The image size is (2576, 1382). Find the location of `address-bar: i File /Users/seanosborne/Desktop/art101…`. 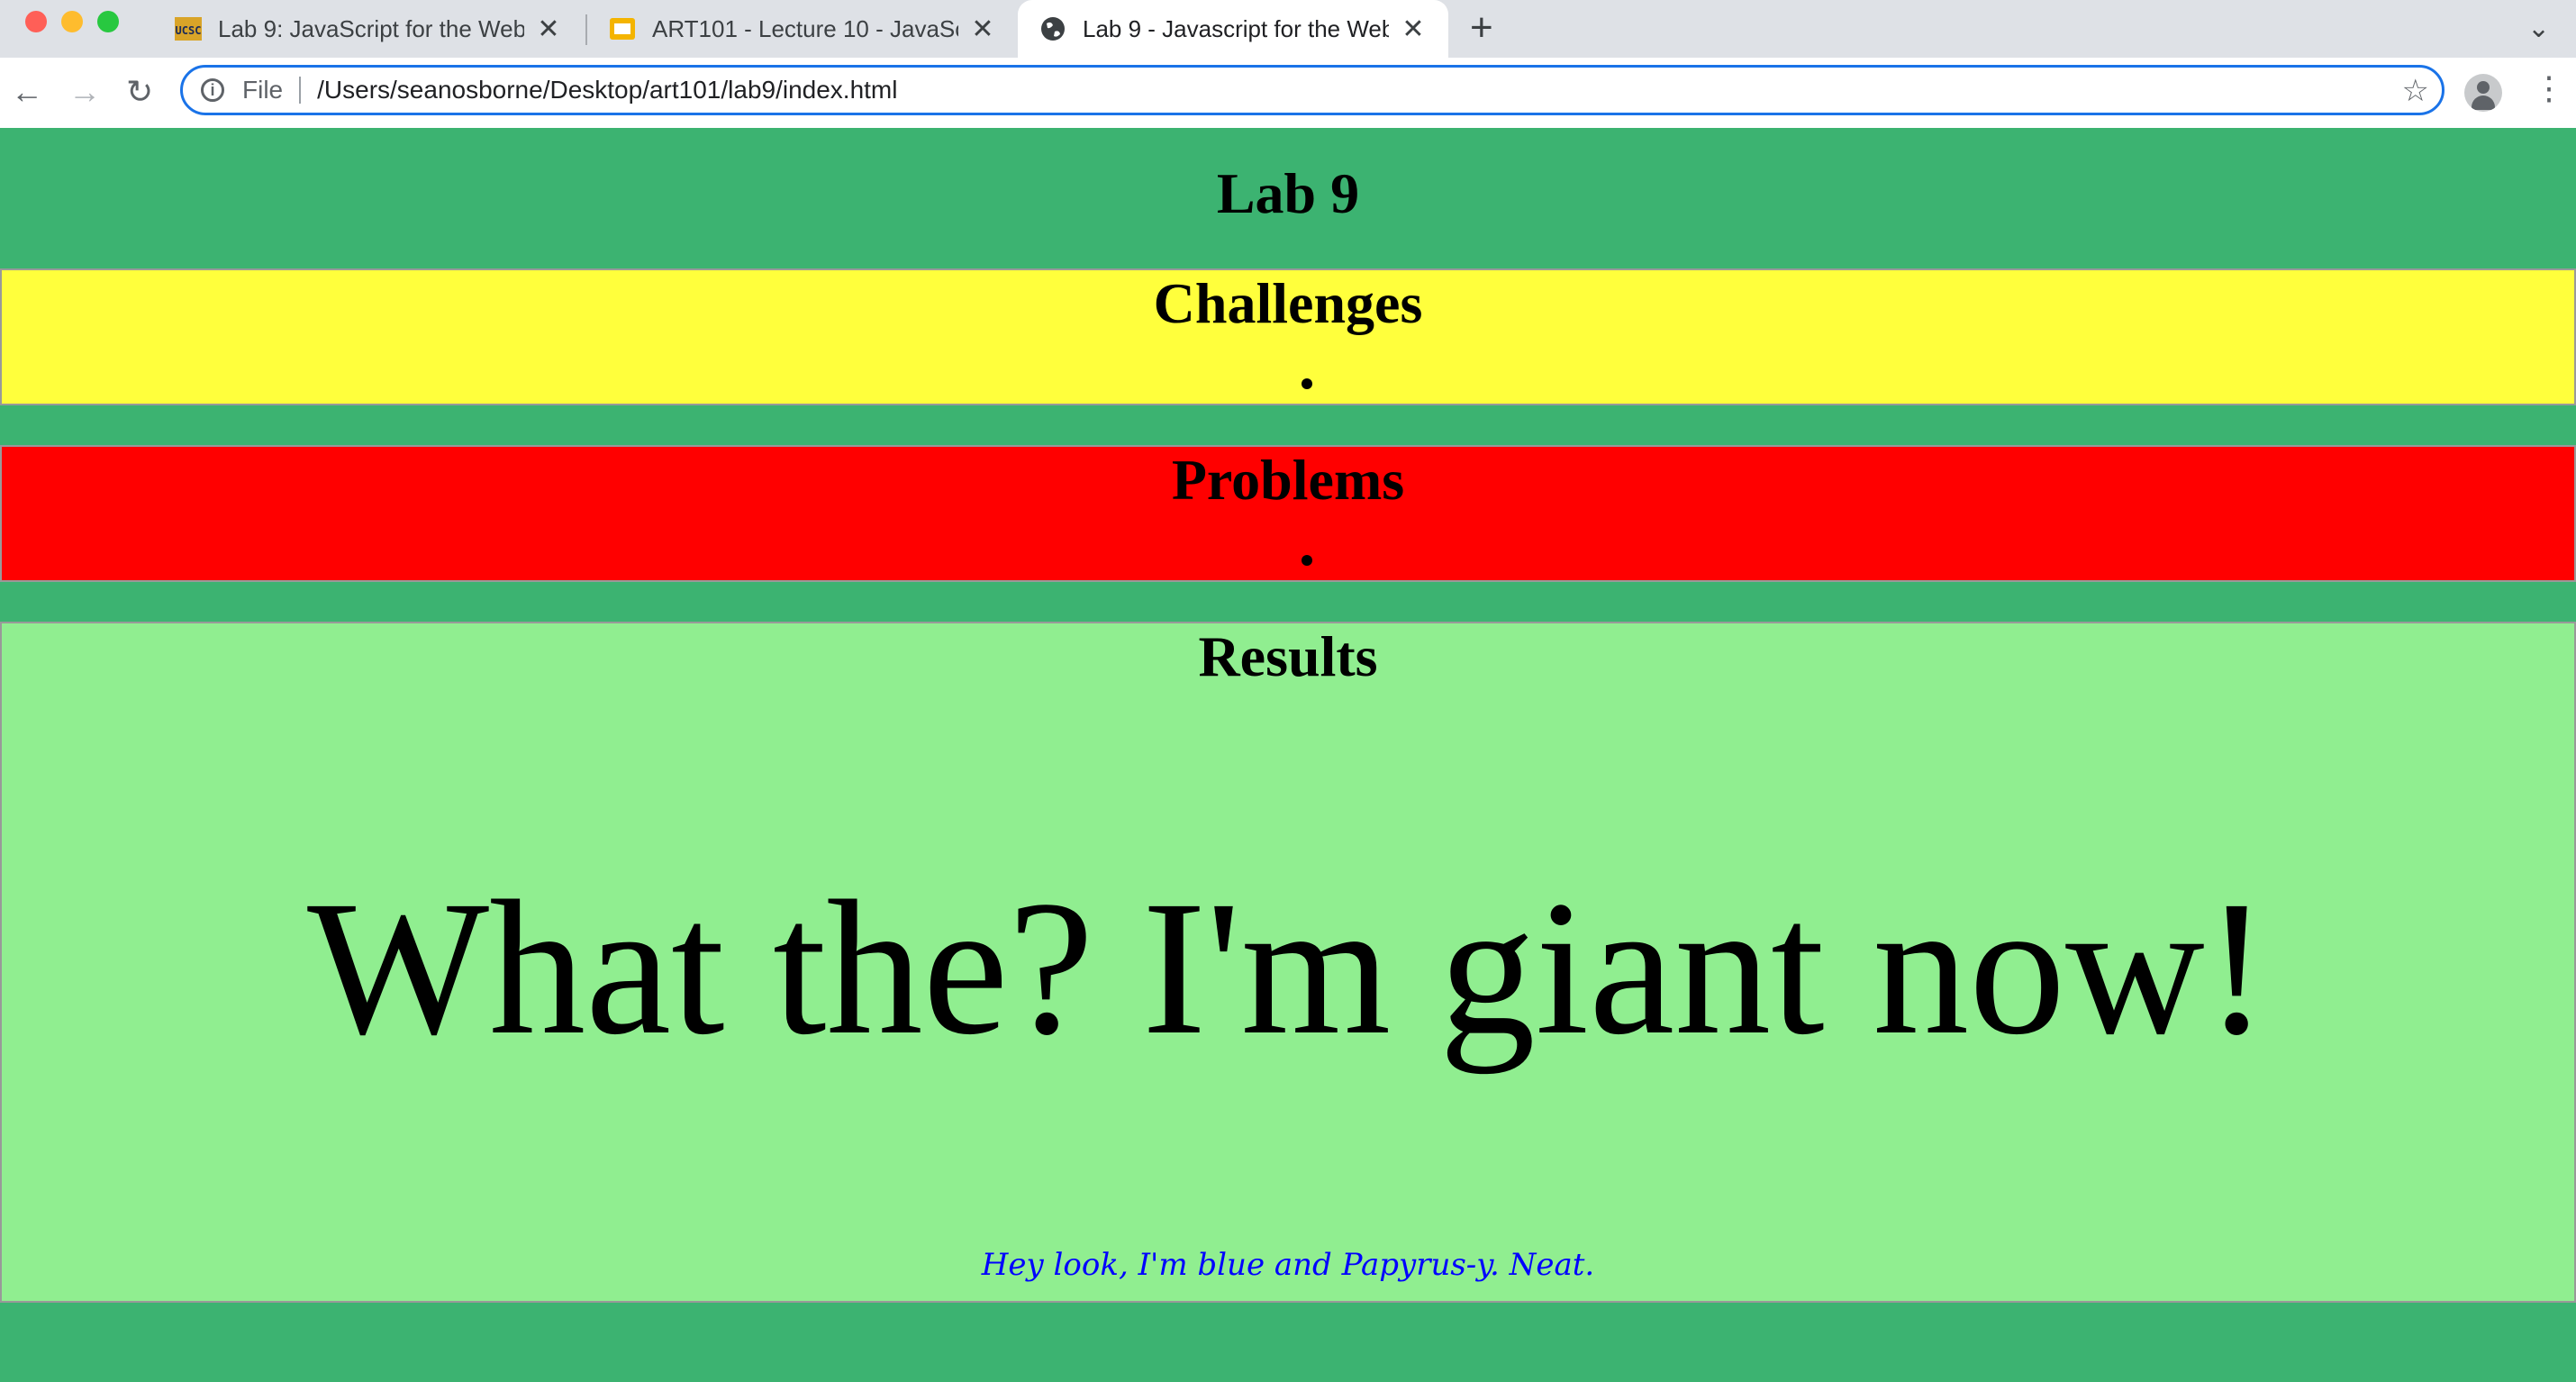

address-bar: i File /Users/seanosborne/Desktop/art101… is located at coordinates (1312, 90).